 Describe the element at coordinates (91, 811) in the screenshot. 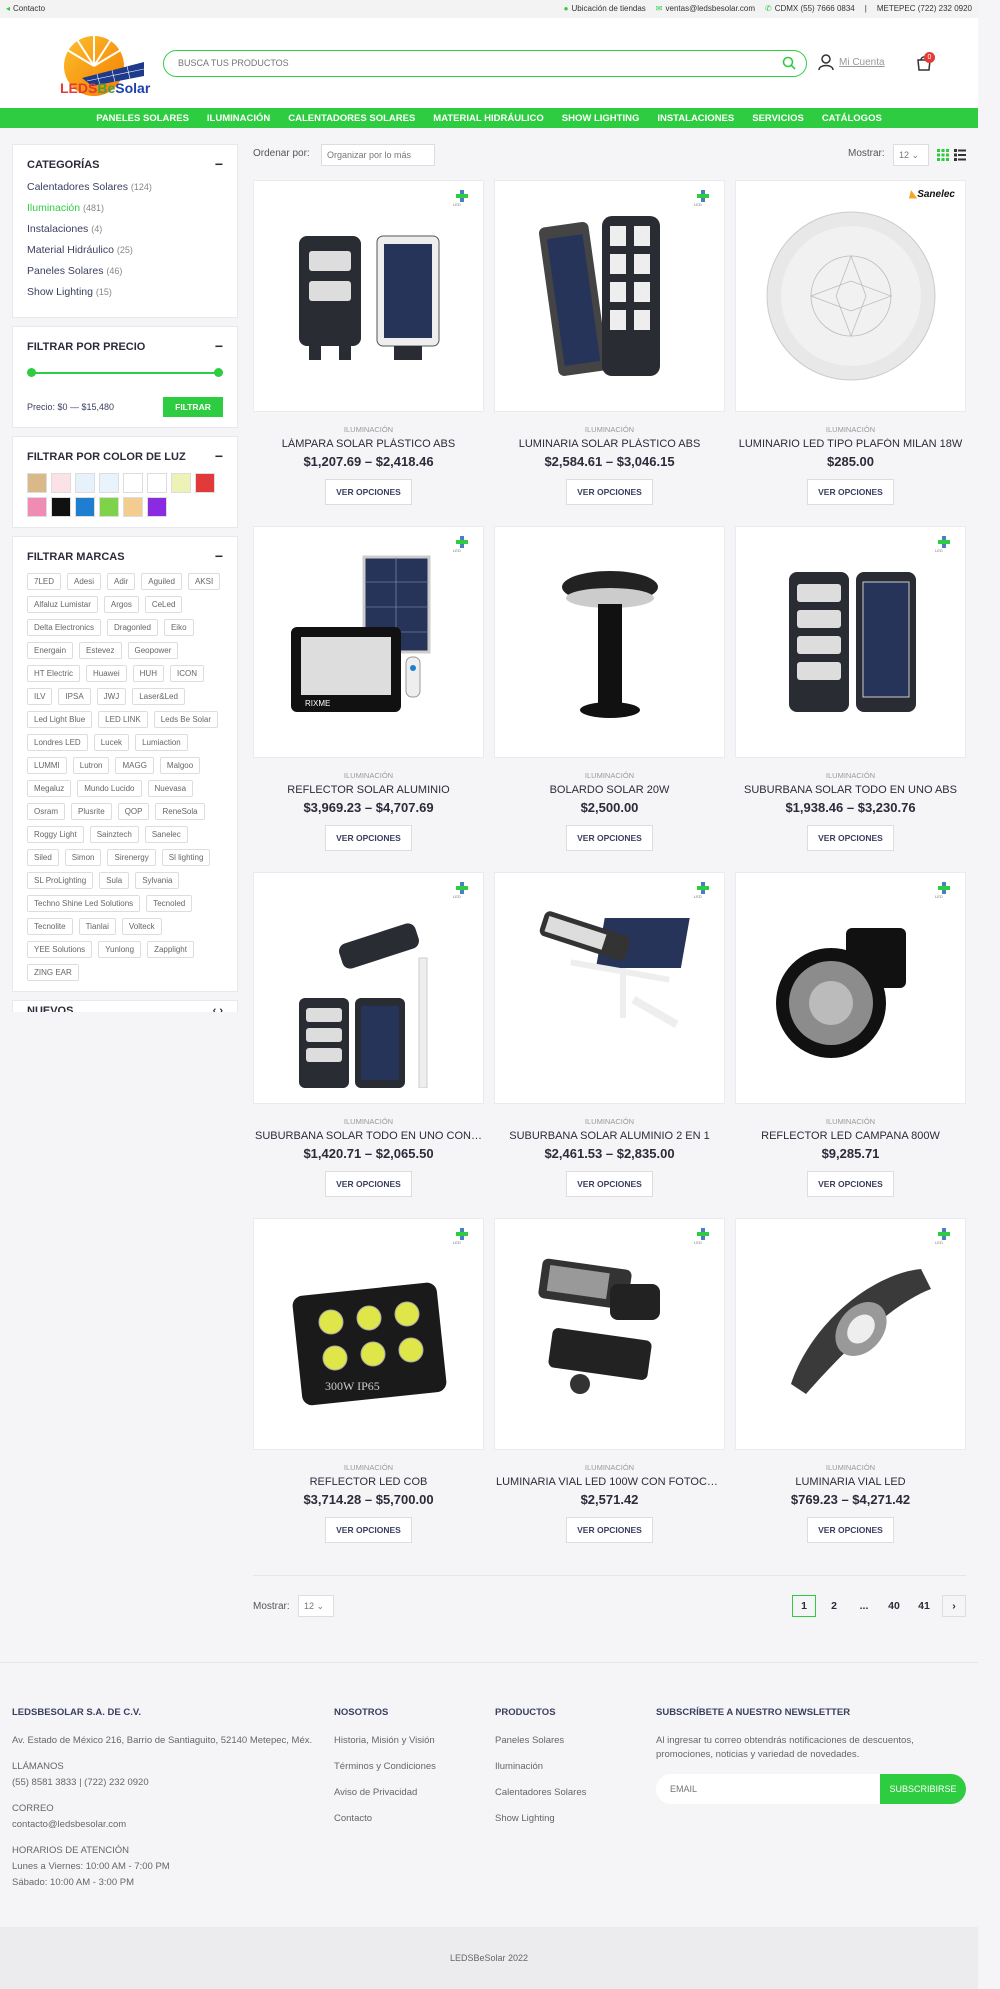

I see `brand-tag: Plusrite` at that location.